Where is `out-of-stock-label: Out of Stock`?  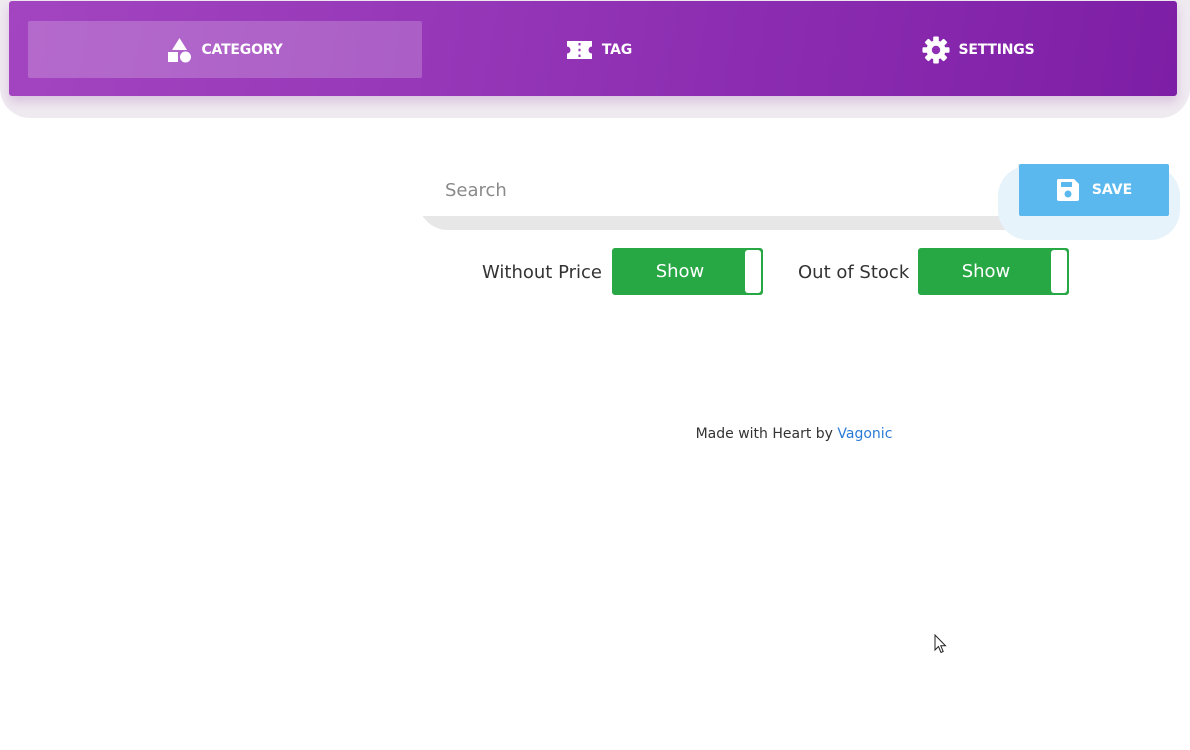
out-of-stock-label: Out of Stock is located at coordinates (854, 272).